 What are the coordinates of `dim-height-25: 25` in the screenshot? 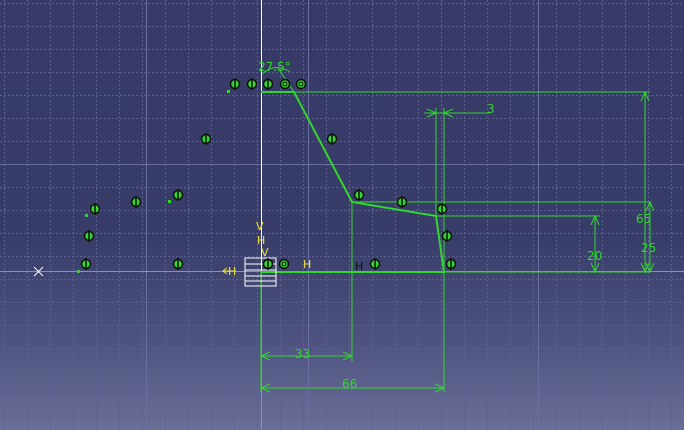 It's located at (648, 248).